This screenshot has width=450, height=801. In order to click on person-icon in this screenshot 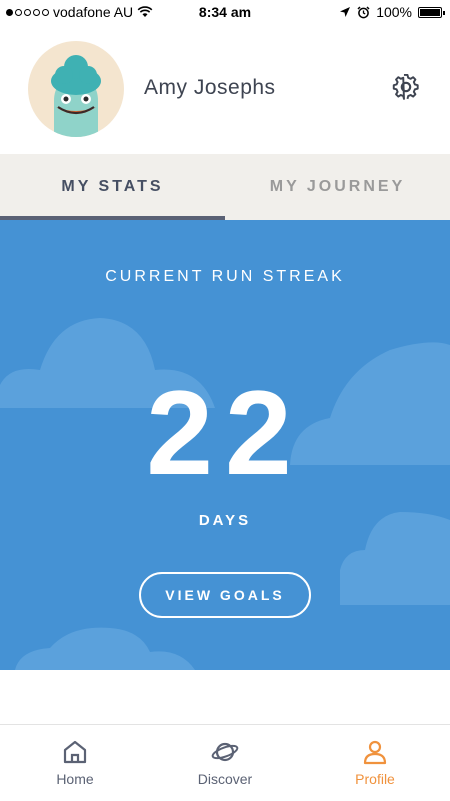, I will do `click(375, 752)`.